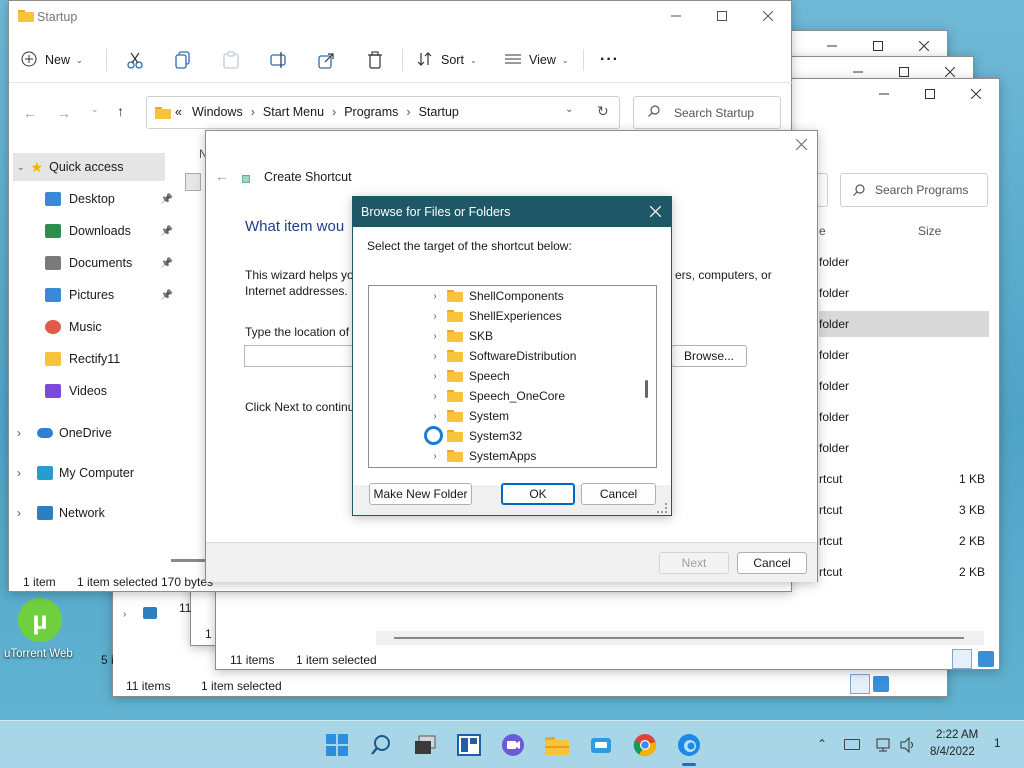 This screenshot has height=768, width=1024. Describe the element at coordinates (109, 263) in the screenshot. I see `sidebar-item-documents: Documents 📌` at that location.